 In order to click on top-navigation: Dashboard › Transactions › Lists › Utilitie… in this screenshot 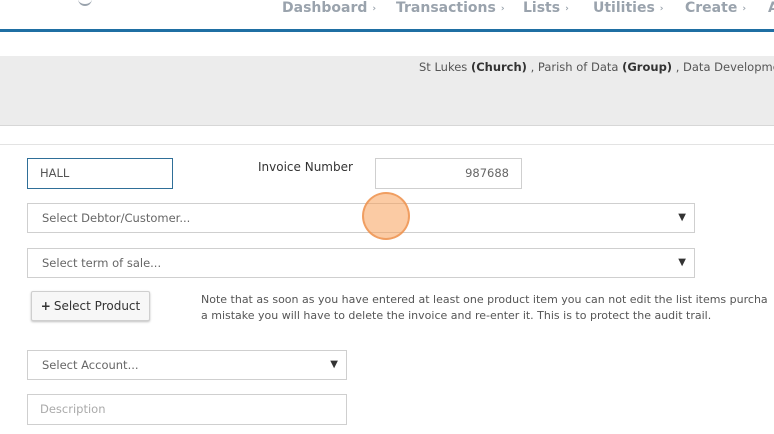, I will do `click(387, 14)`.